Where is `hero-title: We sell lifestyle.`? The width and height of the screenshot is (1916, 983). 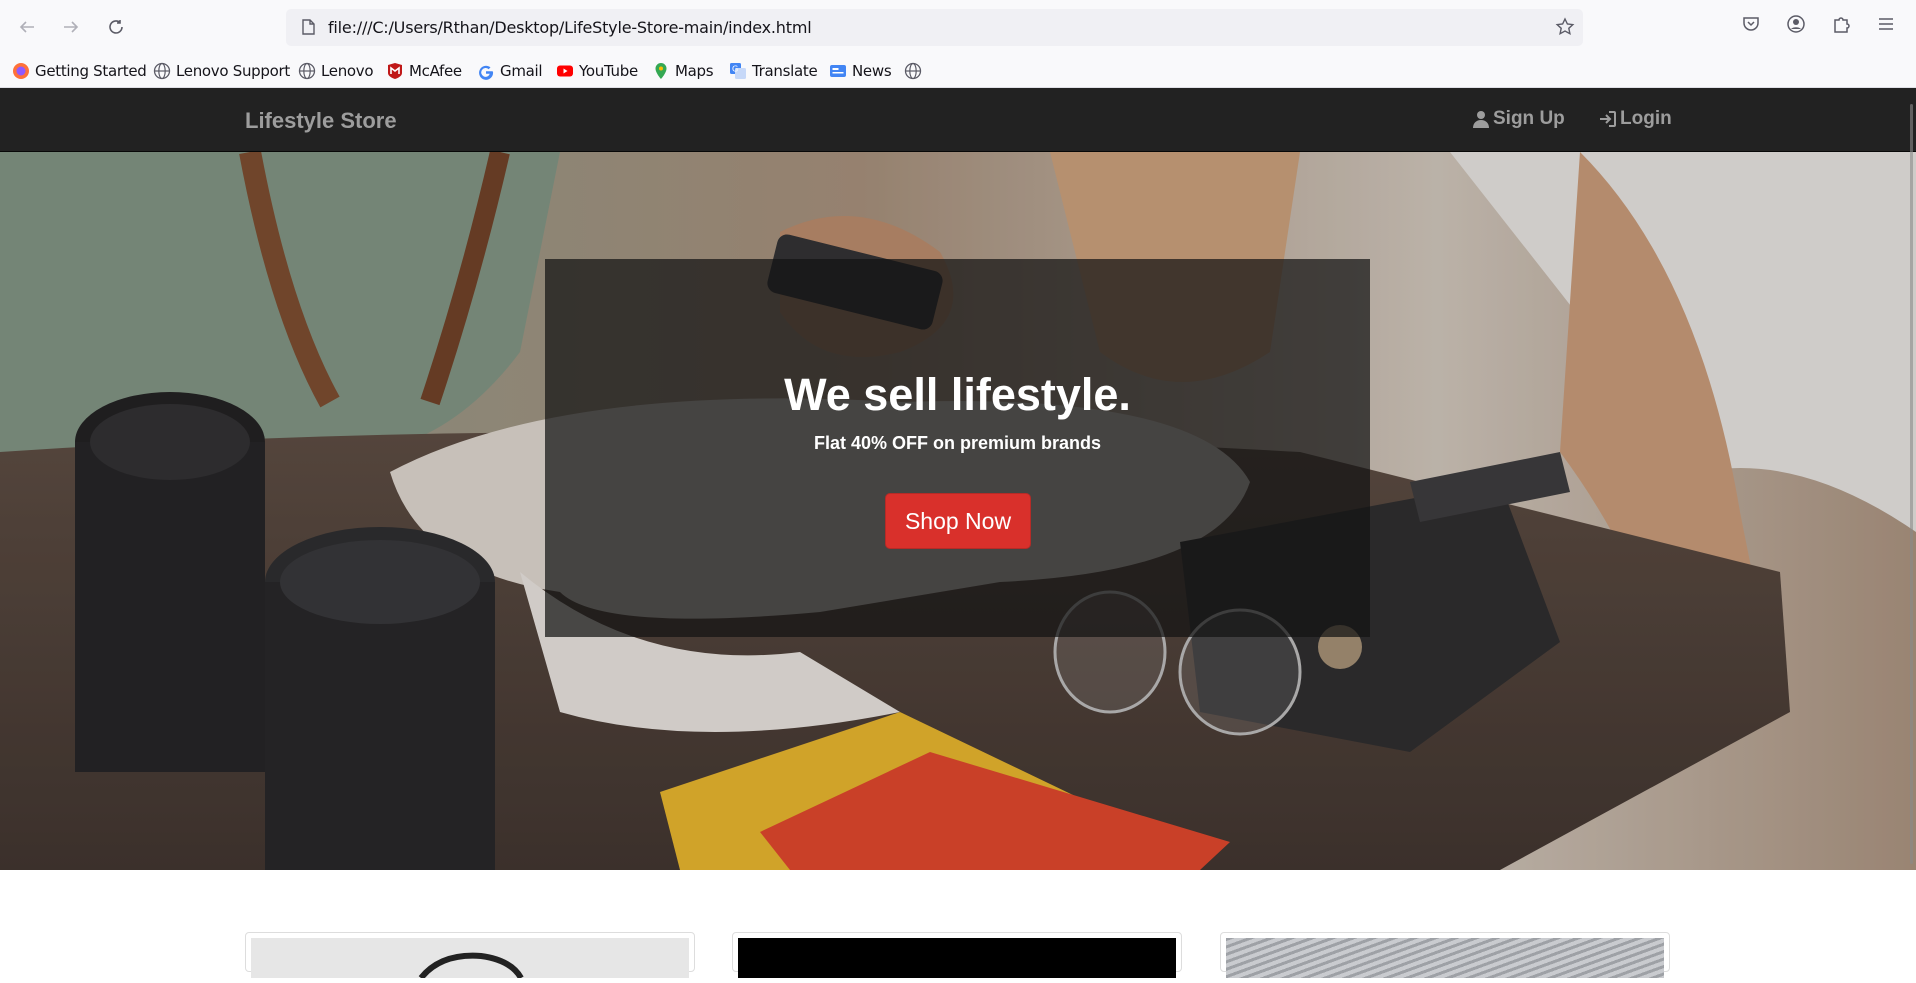 hero-title: We sell lifestyle. is located at coordinates (957, 394).